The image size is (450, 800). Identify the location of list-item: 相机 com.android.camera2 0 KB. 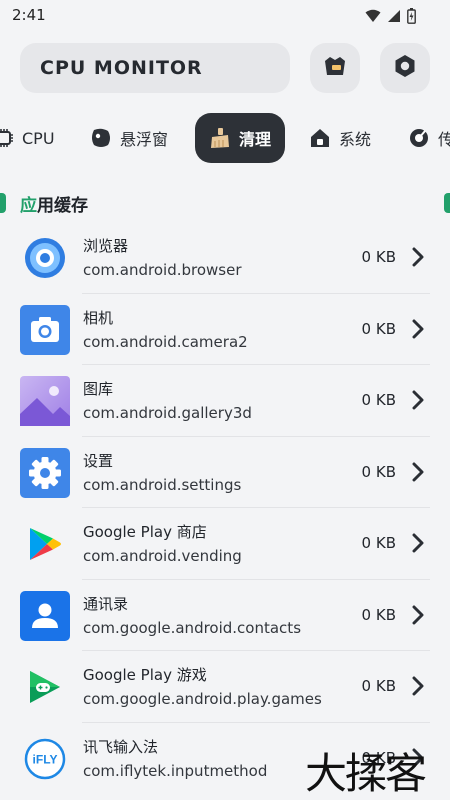
(225, 329).